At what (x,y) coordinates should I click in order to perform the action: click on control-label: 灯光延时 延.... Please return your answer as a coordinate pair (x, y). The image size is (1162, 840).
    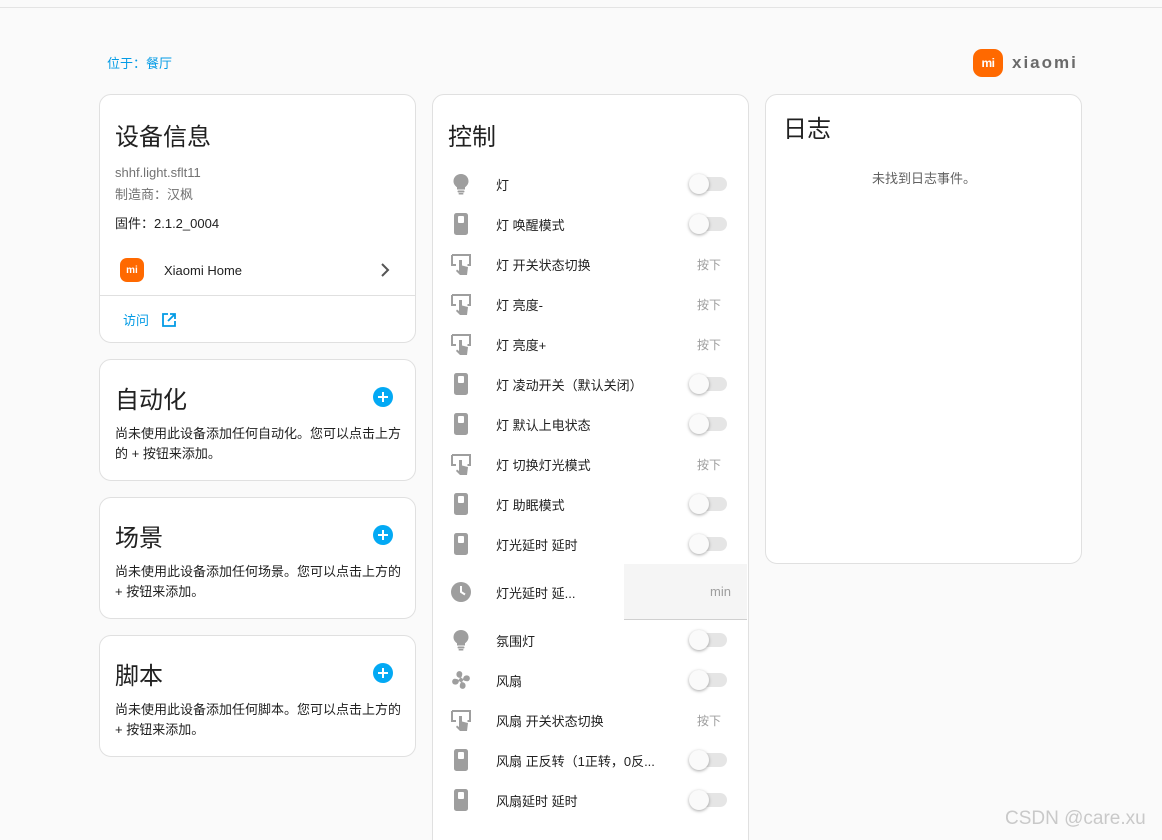
    Looking at the image, I should click on (536, 593).